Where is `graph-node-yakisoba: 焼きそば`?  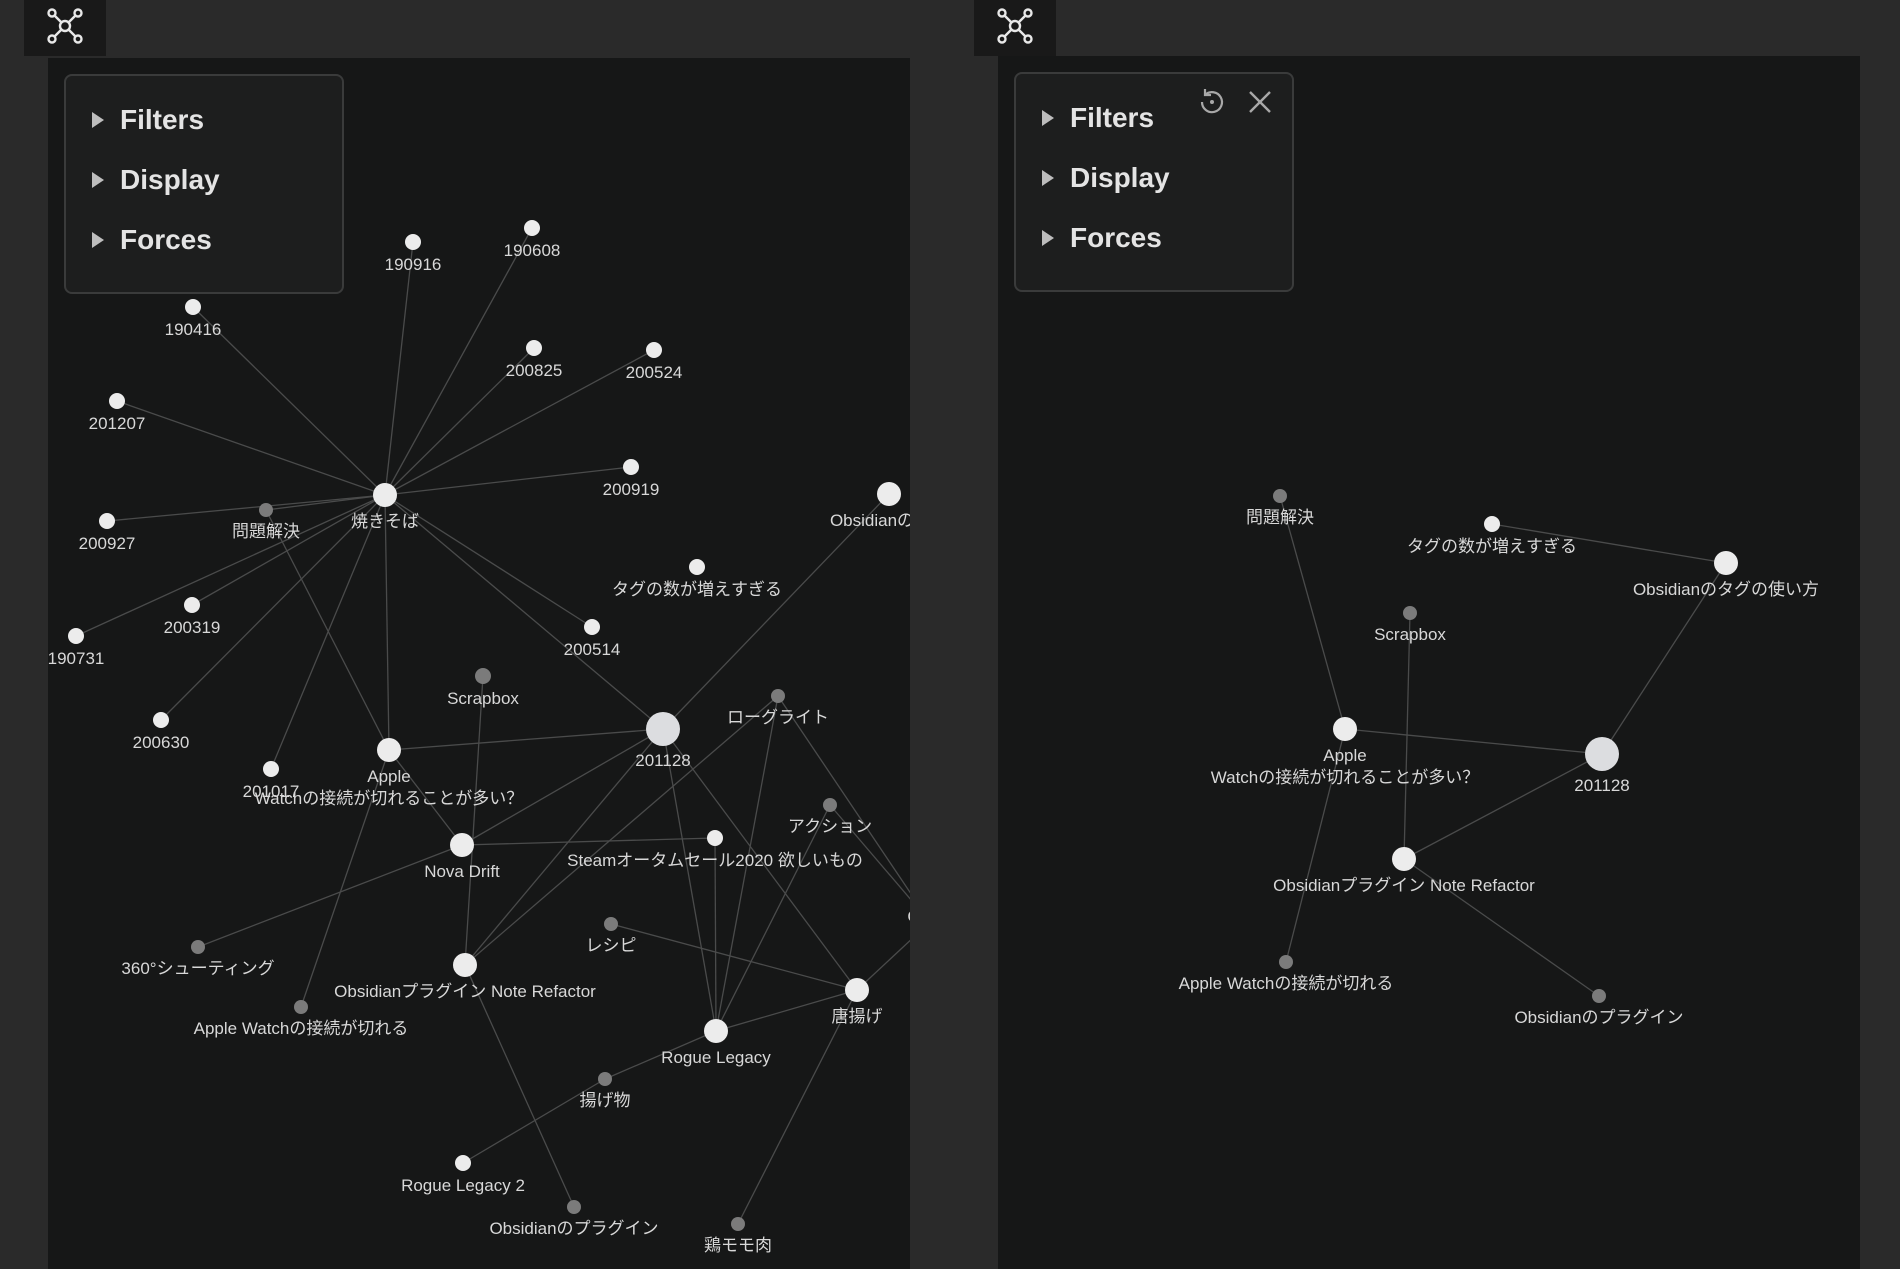
graph-node-yakisoba: 焼きそば is located at coordinates (385, 507).